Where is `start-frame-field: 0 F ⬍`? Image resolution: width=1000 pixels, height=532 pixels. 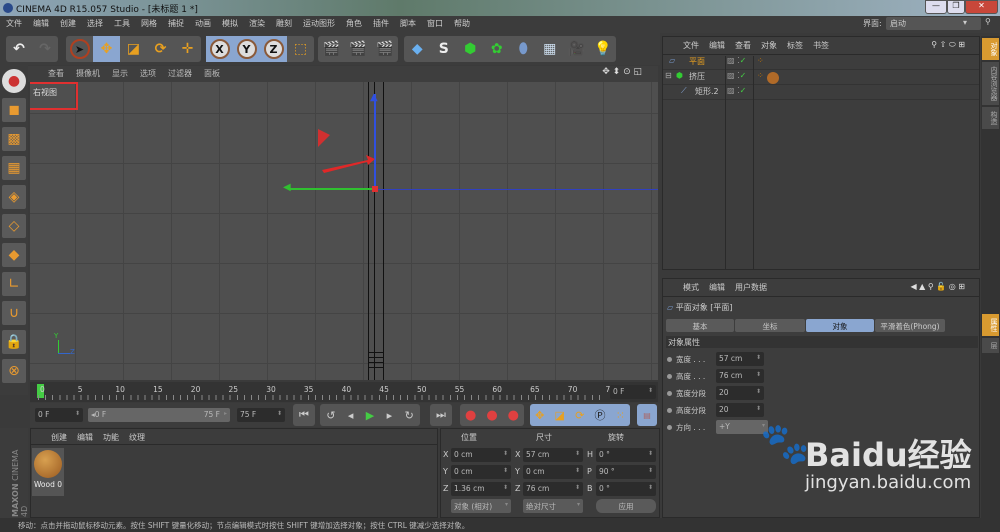 start-frame-field: 0 F ⬍ is located at coordinates (59, 415).